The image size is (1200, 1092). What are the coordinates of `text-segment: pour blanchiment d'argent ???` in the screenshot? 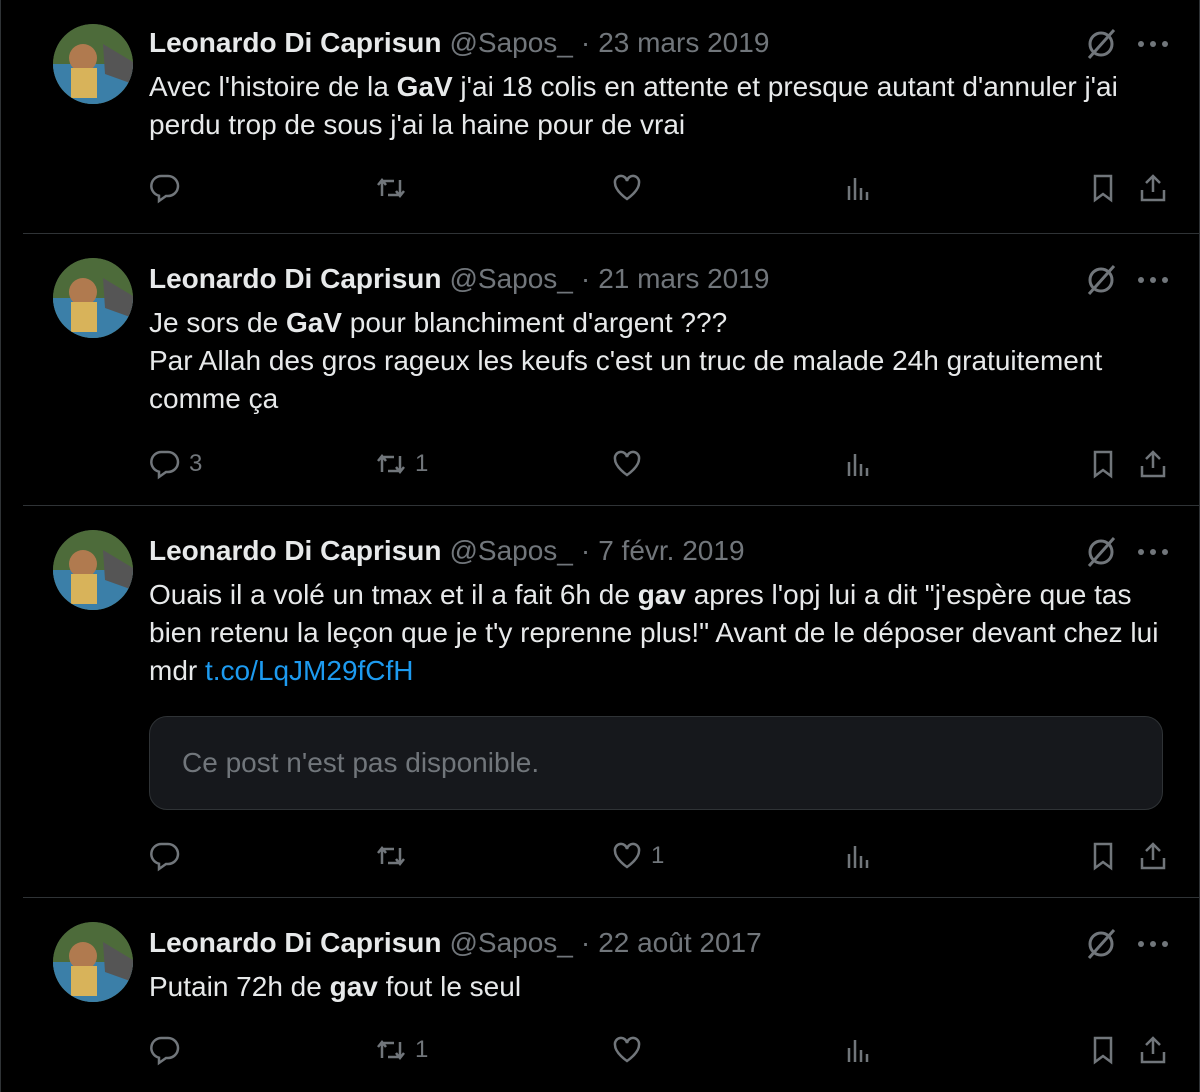 It's located at (534, 322).